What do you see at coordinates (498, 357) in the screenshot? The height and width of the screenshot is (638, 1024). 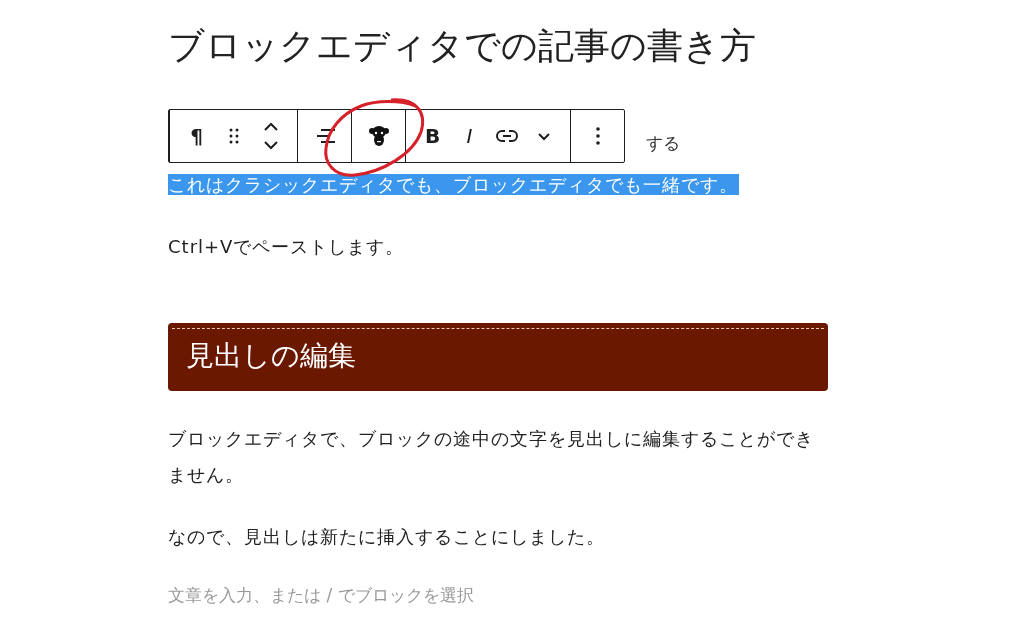 I see `section-heading: 見出しの編集` at bounding box center [498, 357].